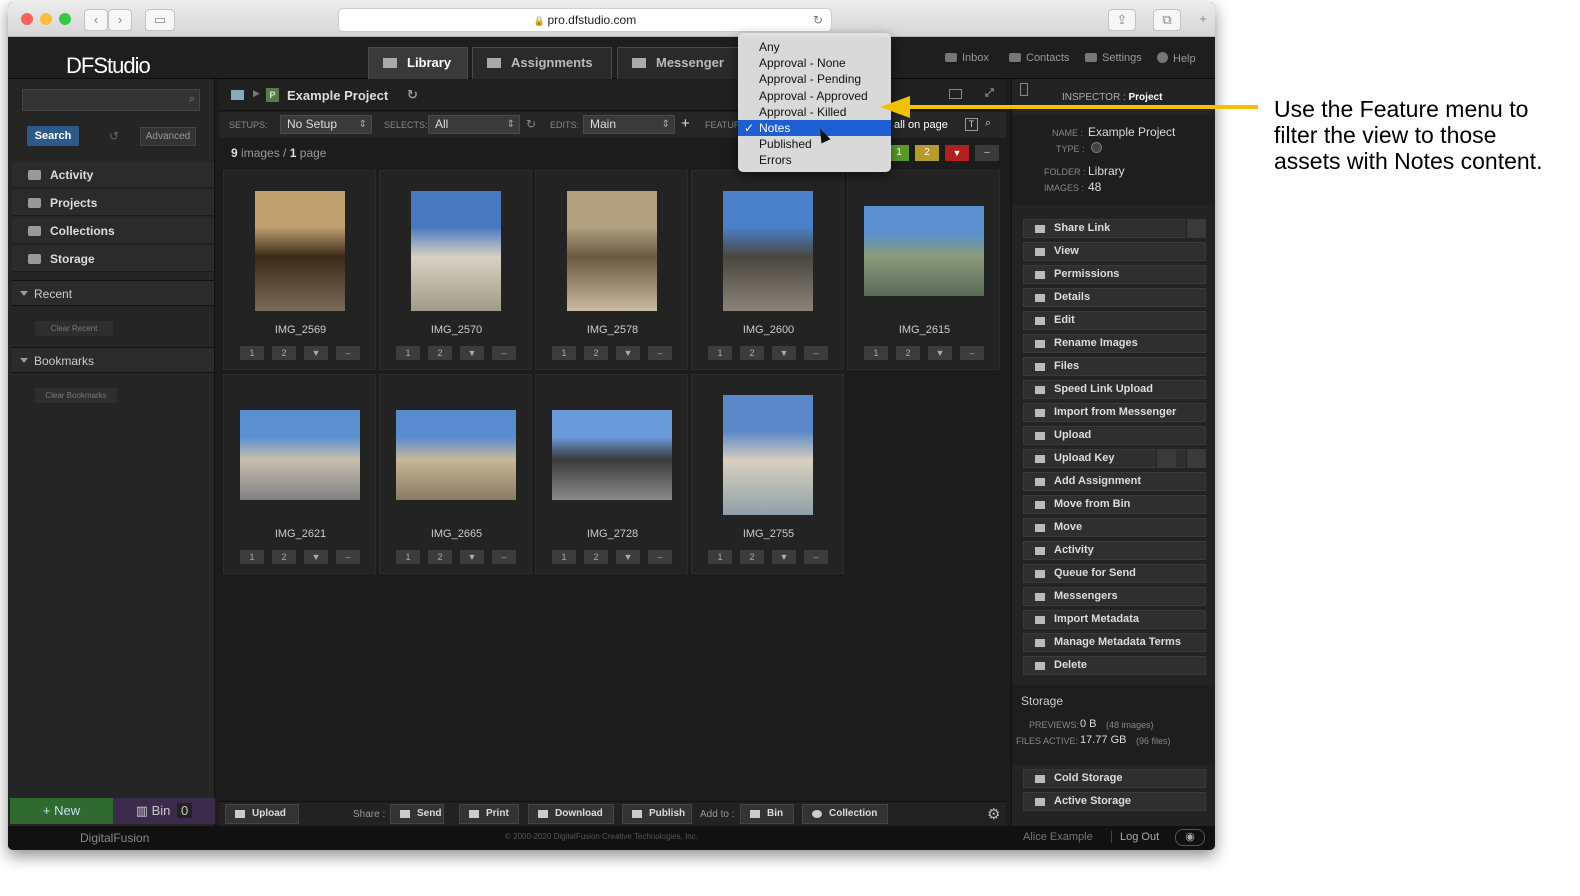 The image size is (1580, 896). I want to click on rating-filter-1: 1, so click(899, 153).